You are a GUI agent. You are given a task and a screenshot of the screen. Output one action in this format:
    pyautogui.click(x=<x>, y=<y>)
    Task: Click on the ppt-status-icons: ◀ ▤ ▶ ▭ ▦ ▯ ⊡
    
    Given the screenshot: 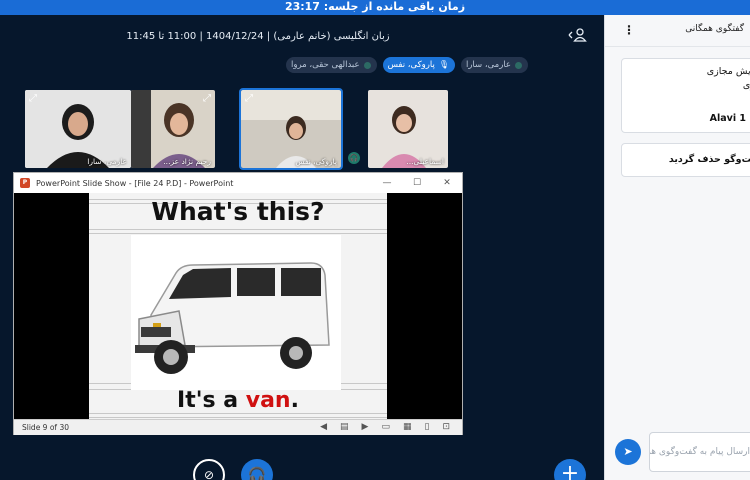 What is the action you would take?
    pyautogui.click(x=385, y=427)
    